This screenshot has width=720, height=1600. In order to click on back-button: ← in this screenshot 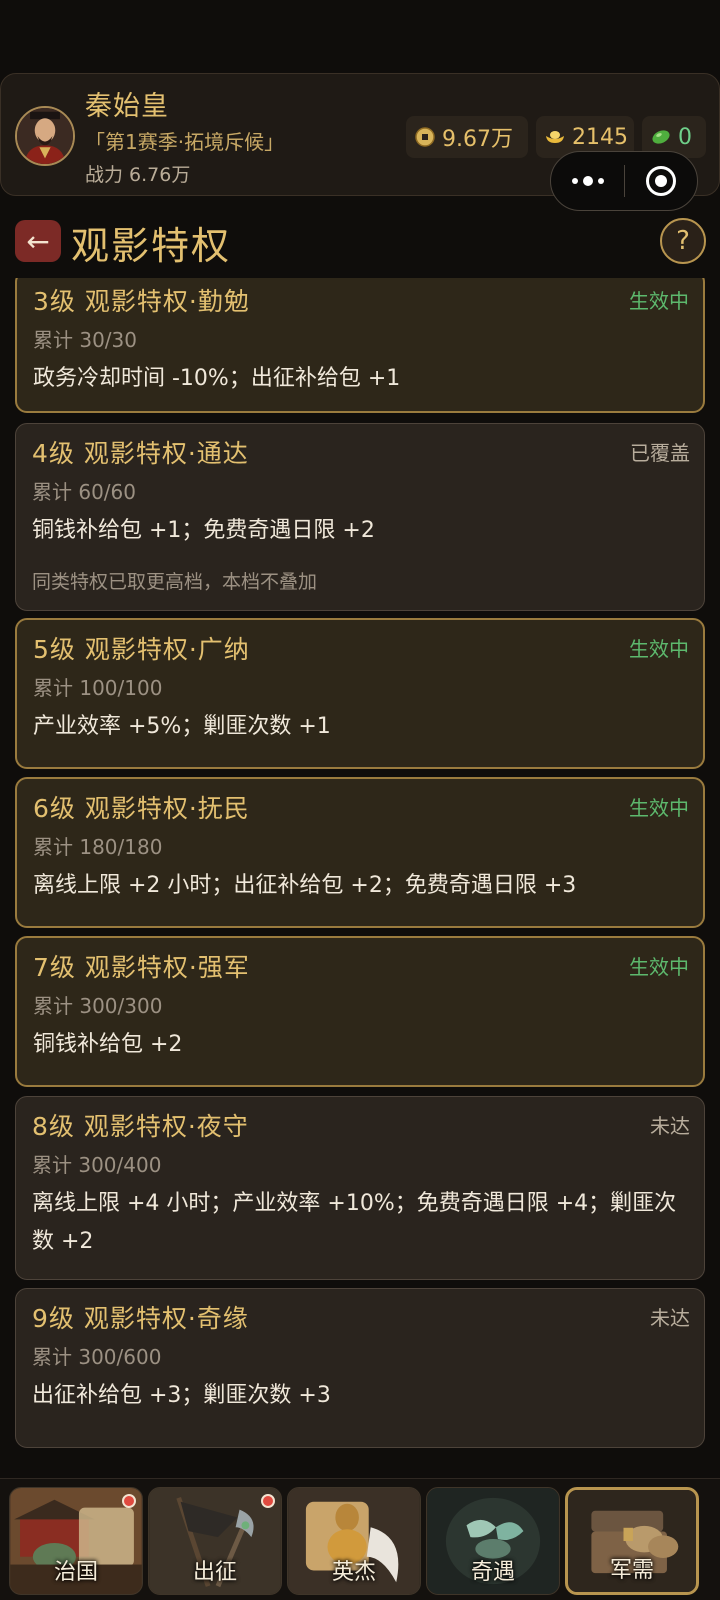, I will do `click(38, 241)`.